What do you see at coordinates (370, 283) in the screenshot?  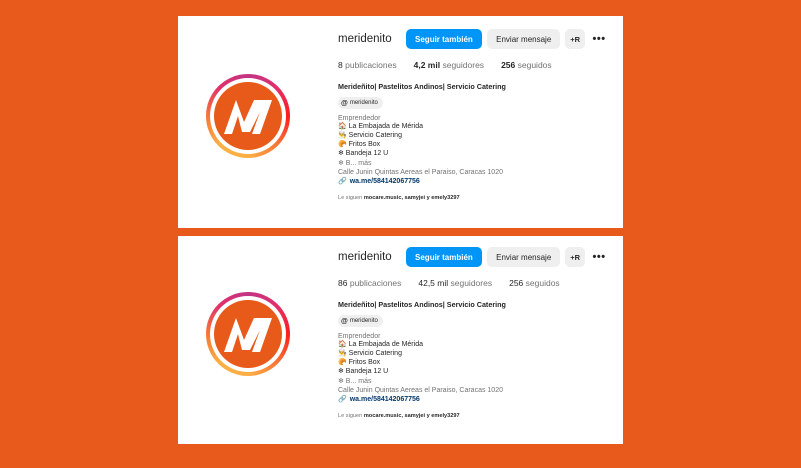 I see `posts-stat: 86 publicaciones` at bounding box center [370, 283].